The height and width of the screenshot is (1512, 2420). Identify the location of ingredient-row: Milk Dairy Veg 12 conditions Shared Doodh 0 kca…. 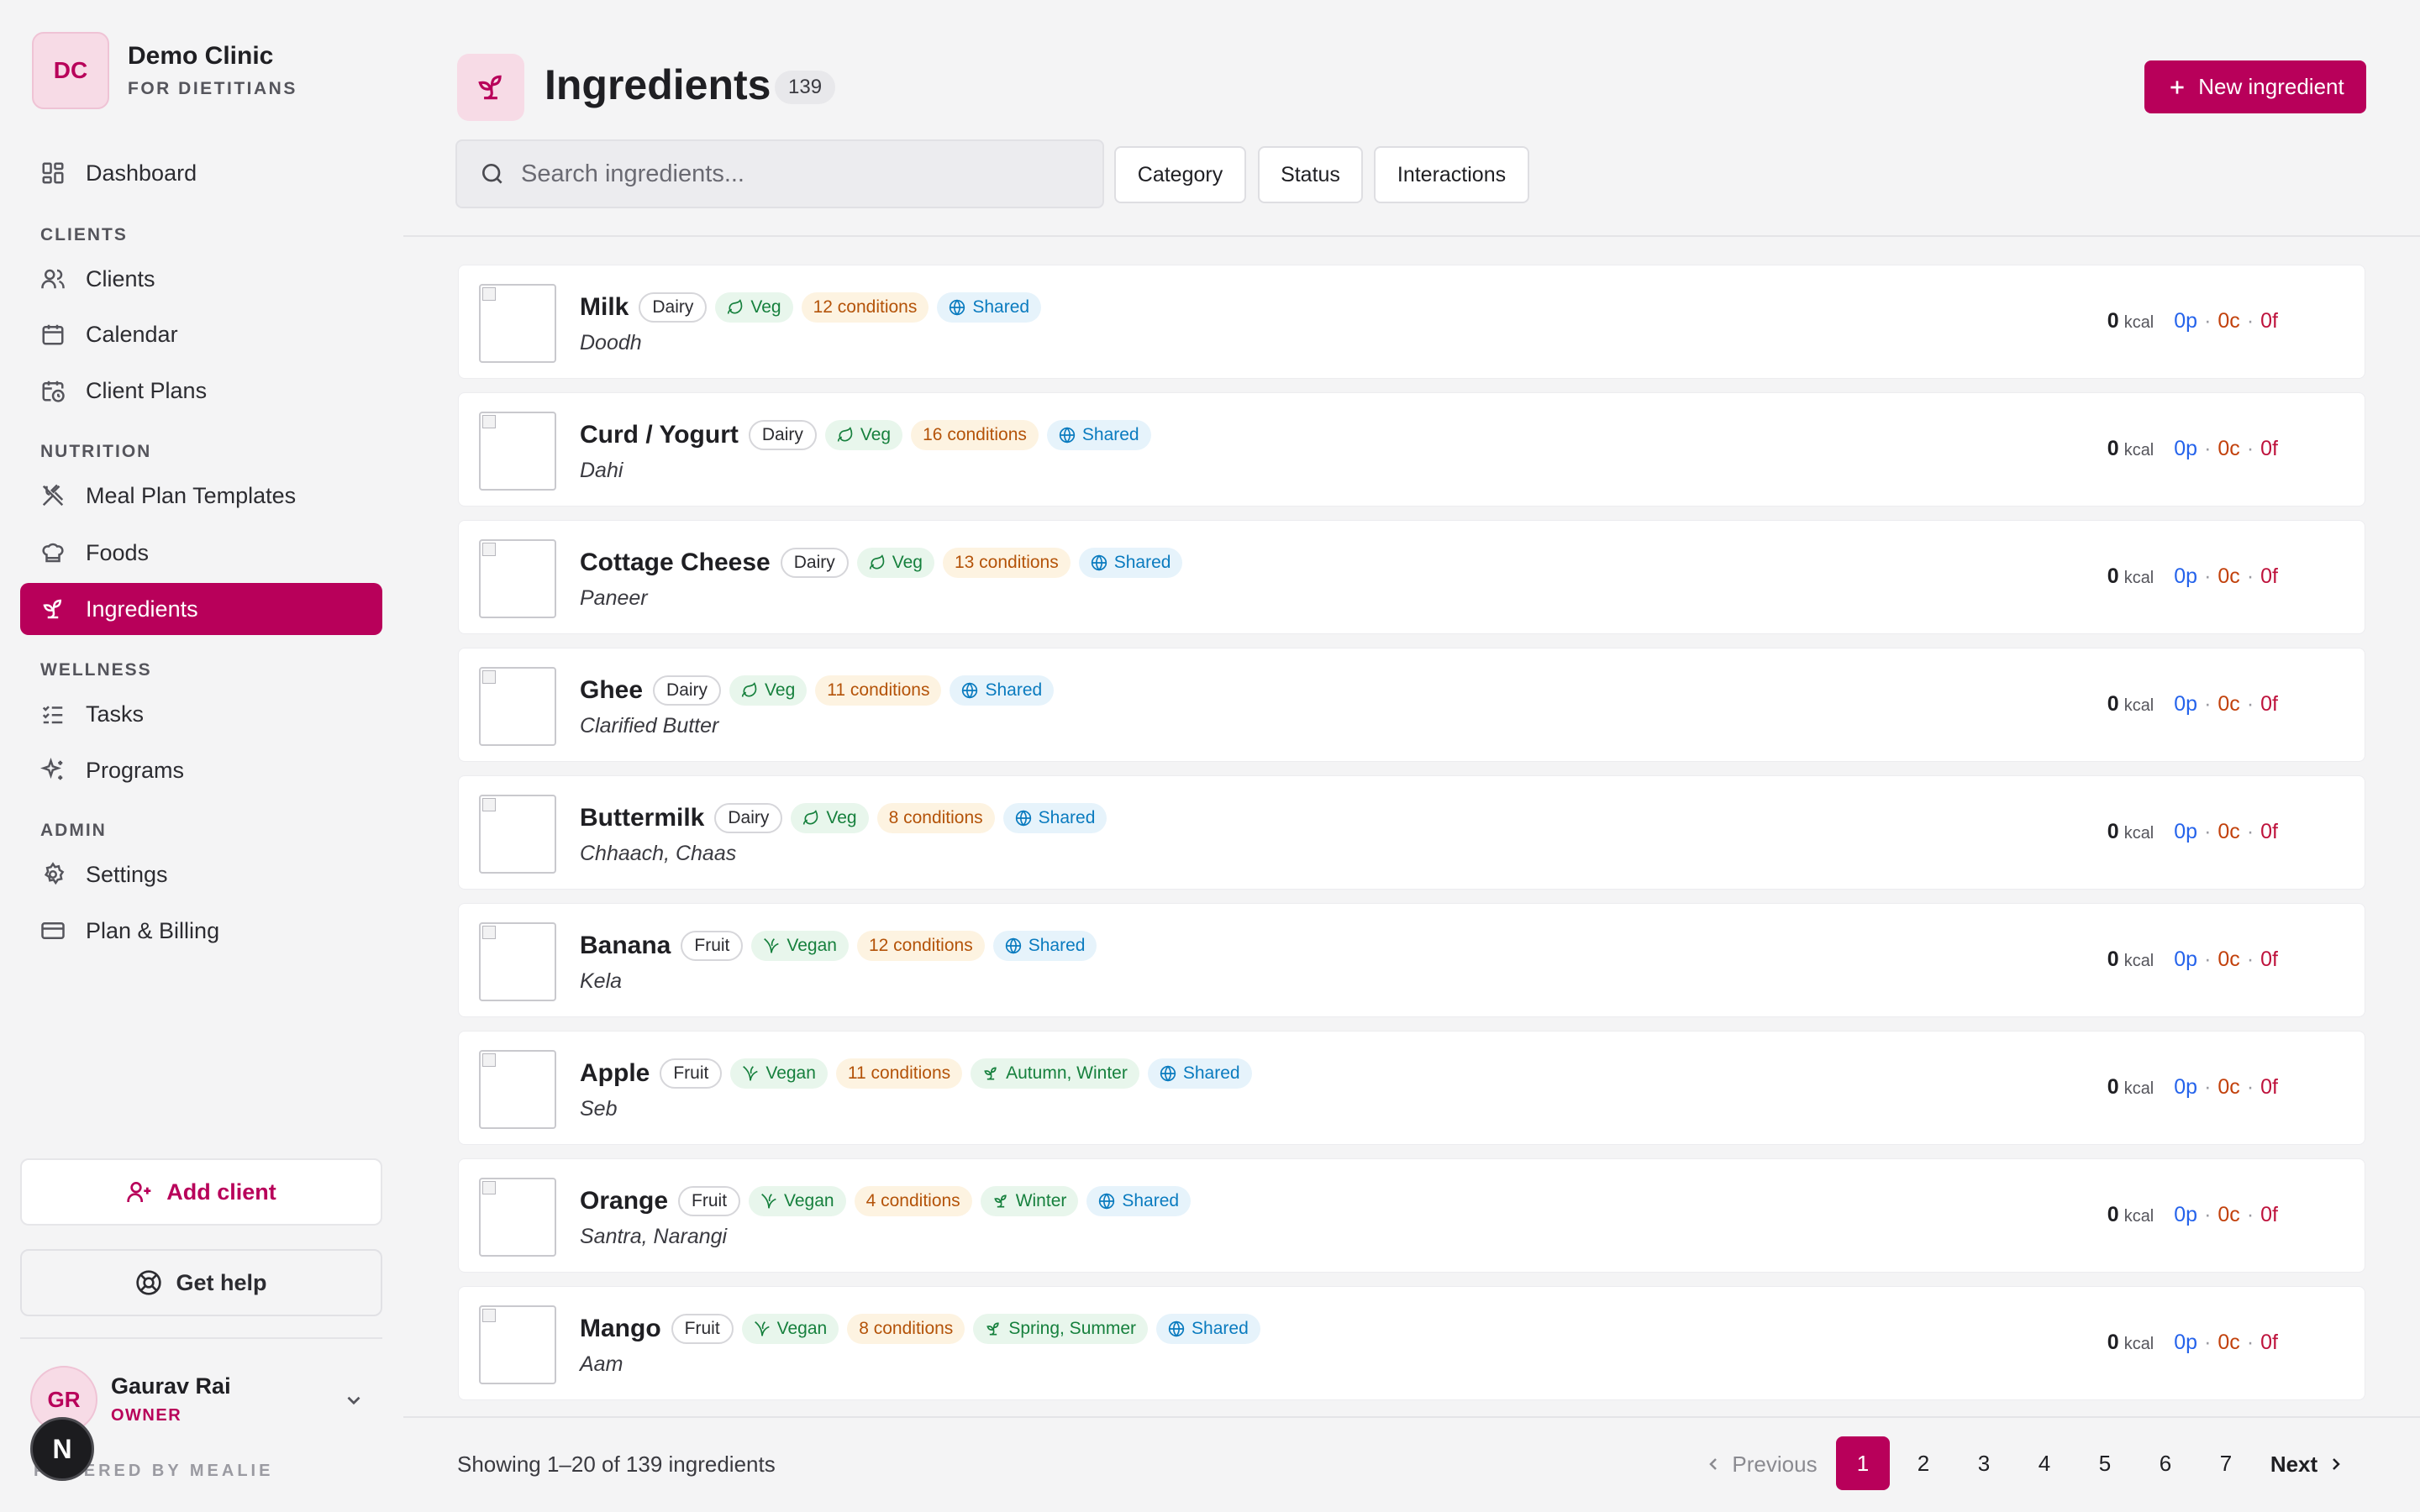
(1411, 322).